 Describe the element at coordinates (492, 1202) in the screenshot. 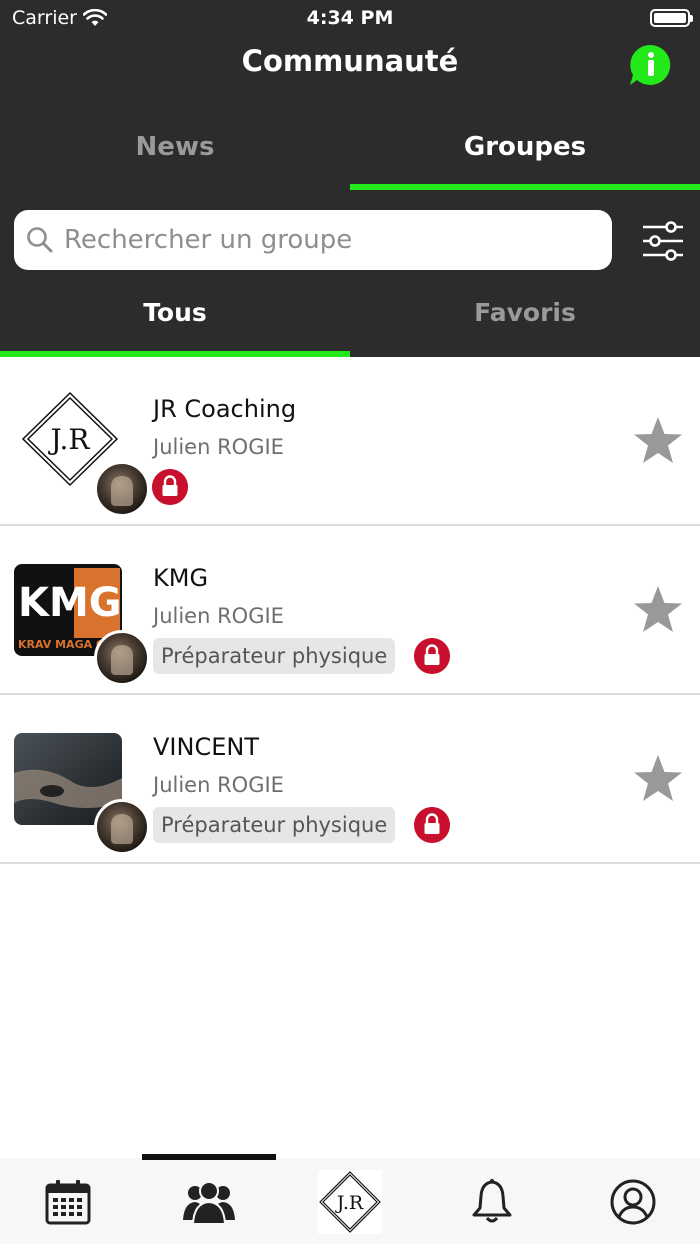

I see `bell-icon` at that location.